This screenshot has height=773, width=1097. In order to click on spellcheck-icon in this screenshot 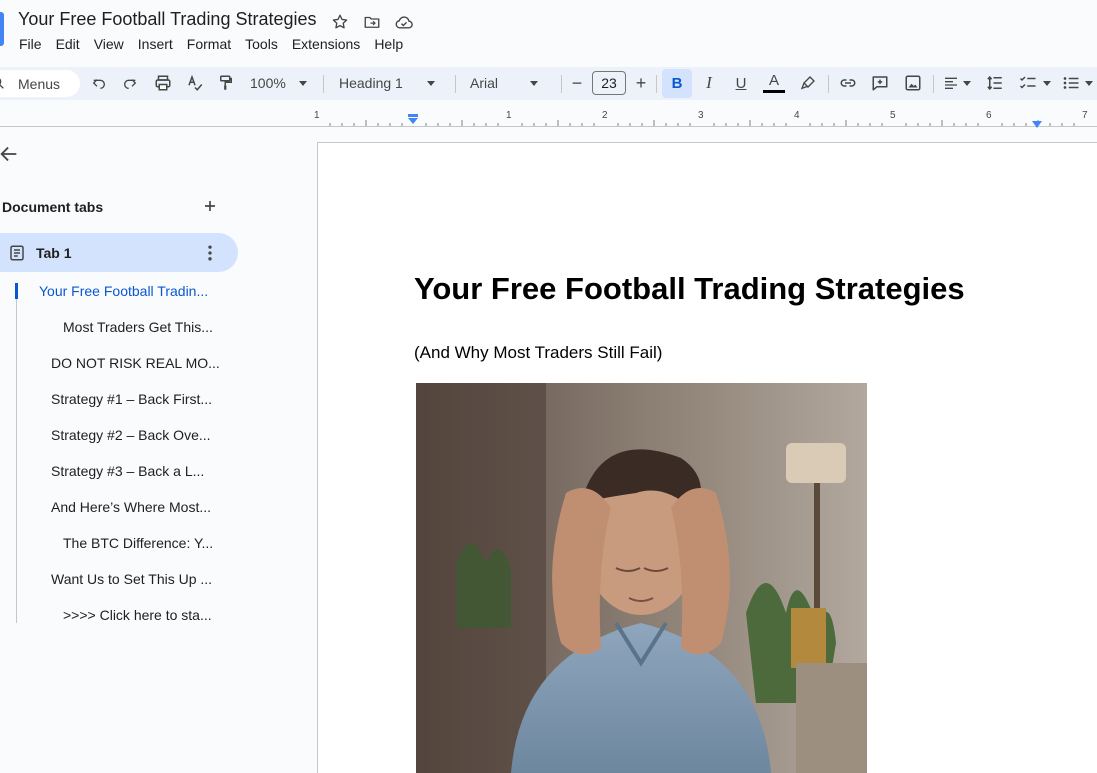, I will do `click(195, 83)`.